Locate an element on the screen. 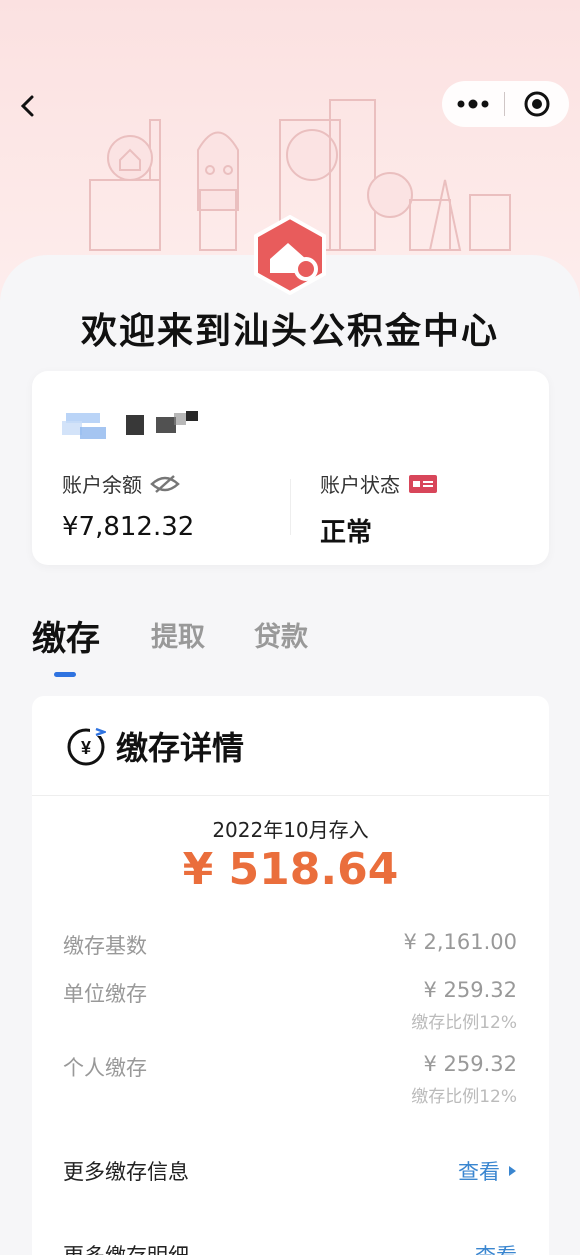 This screenshot has height=1255, width=580. service-tabs: 缴存 提取 贷款 is located at coordinates (292, 650).